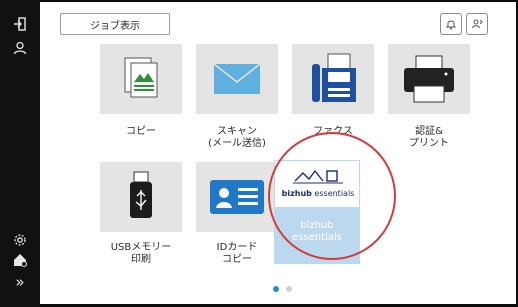  I want to click on bell-icon, so click(451, 24).